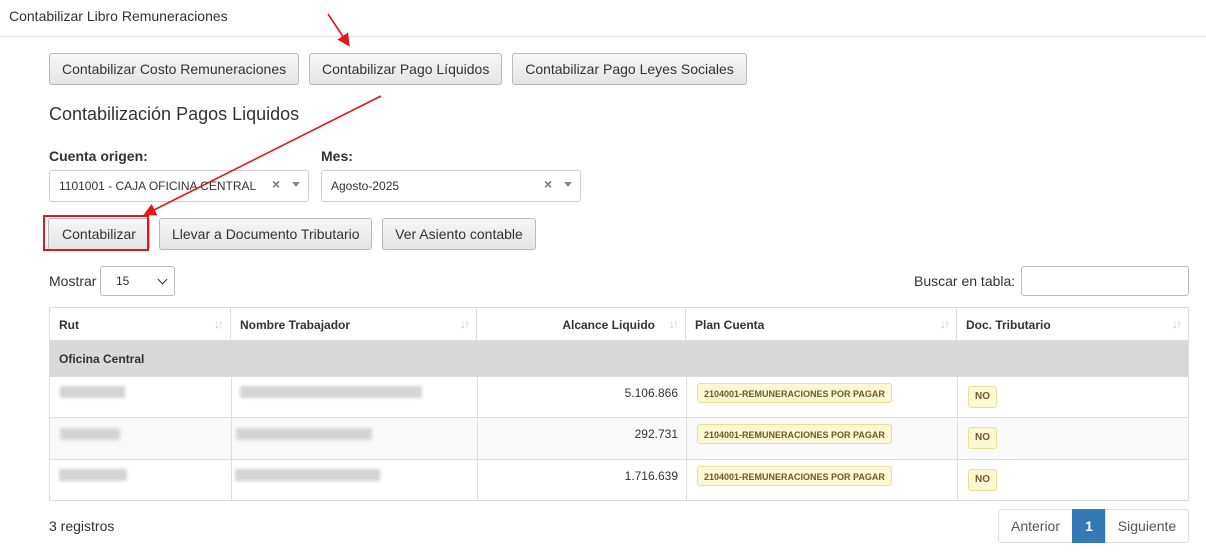 The width and height of the screenshot is (1206, 558). I want to click on llevar-documento-tributario-button: Llevar a Documento Tributario, so click(265, 234).